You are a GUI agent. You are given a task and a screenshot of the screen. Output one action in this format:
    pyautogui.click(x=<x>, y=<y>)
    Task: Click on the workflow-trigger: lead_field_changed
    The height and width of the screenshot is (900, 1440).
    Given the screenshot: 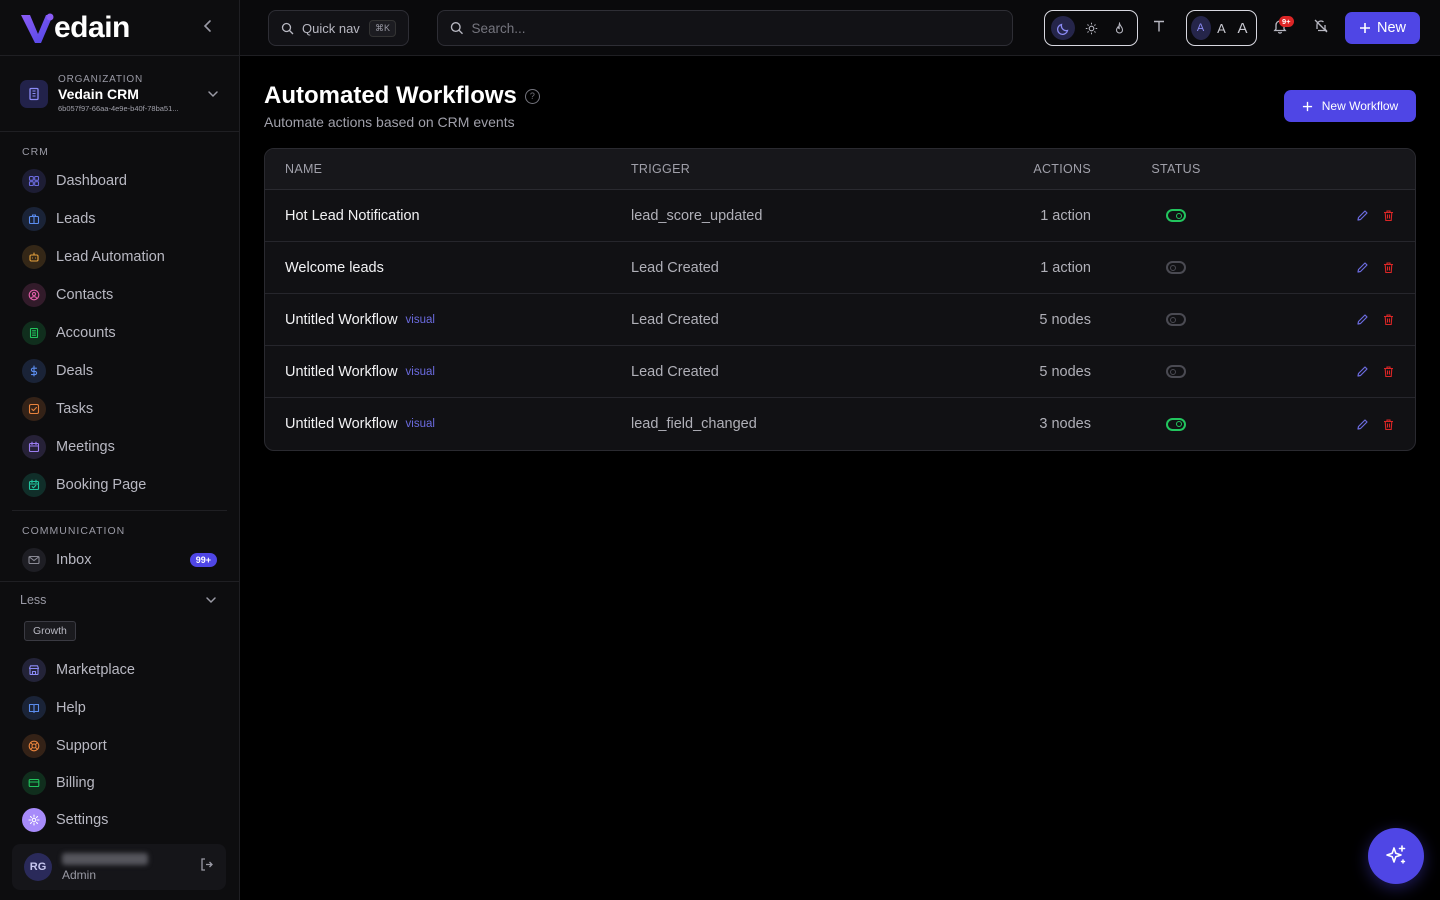 What is the action you would take?
    pyautogui.click(x=694, y=424)
    